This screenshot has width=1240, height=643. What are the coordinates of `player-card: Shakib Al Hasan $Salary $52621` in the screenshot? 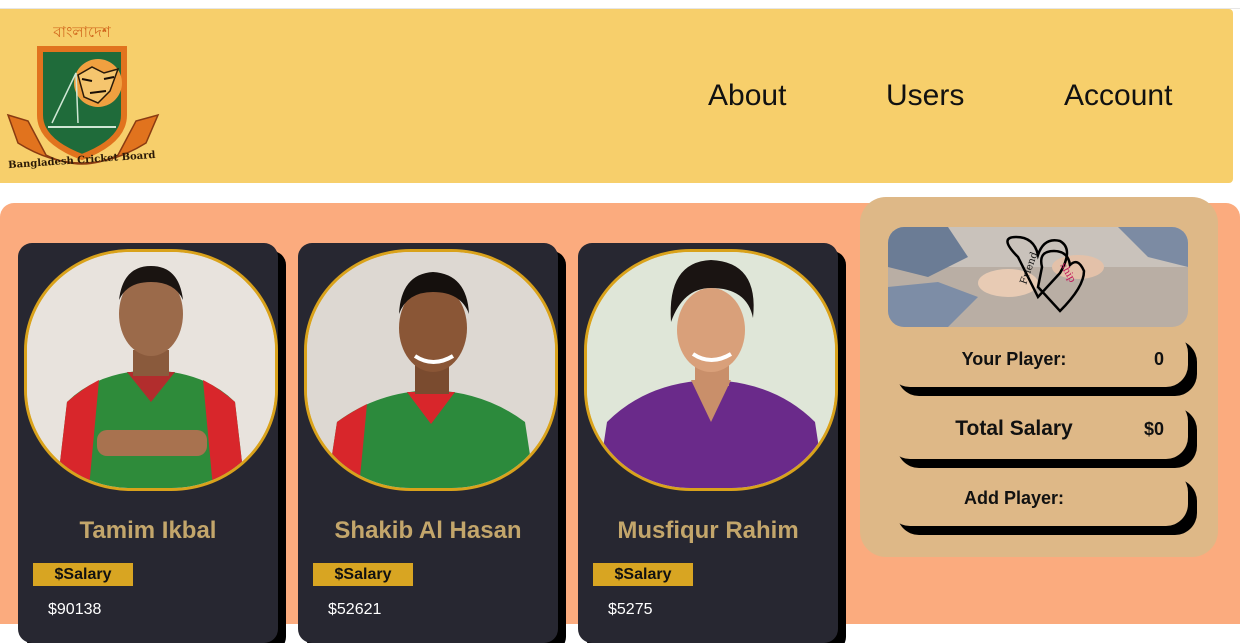 It's located at (428, 443).